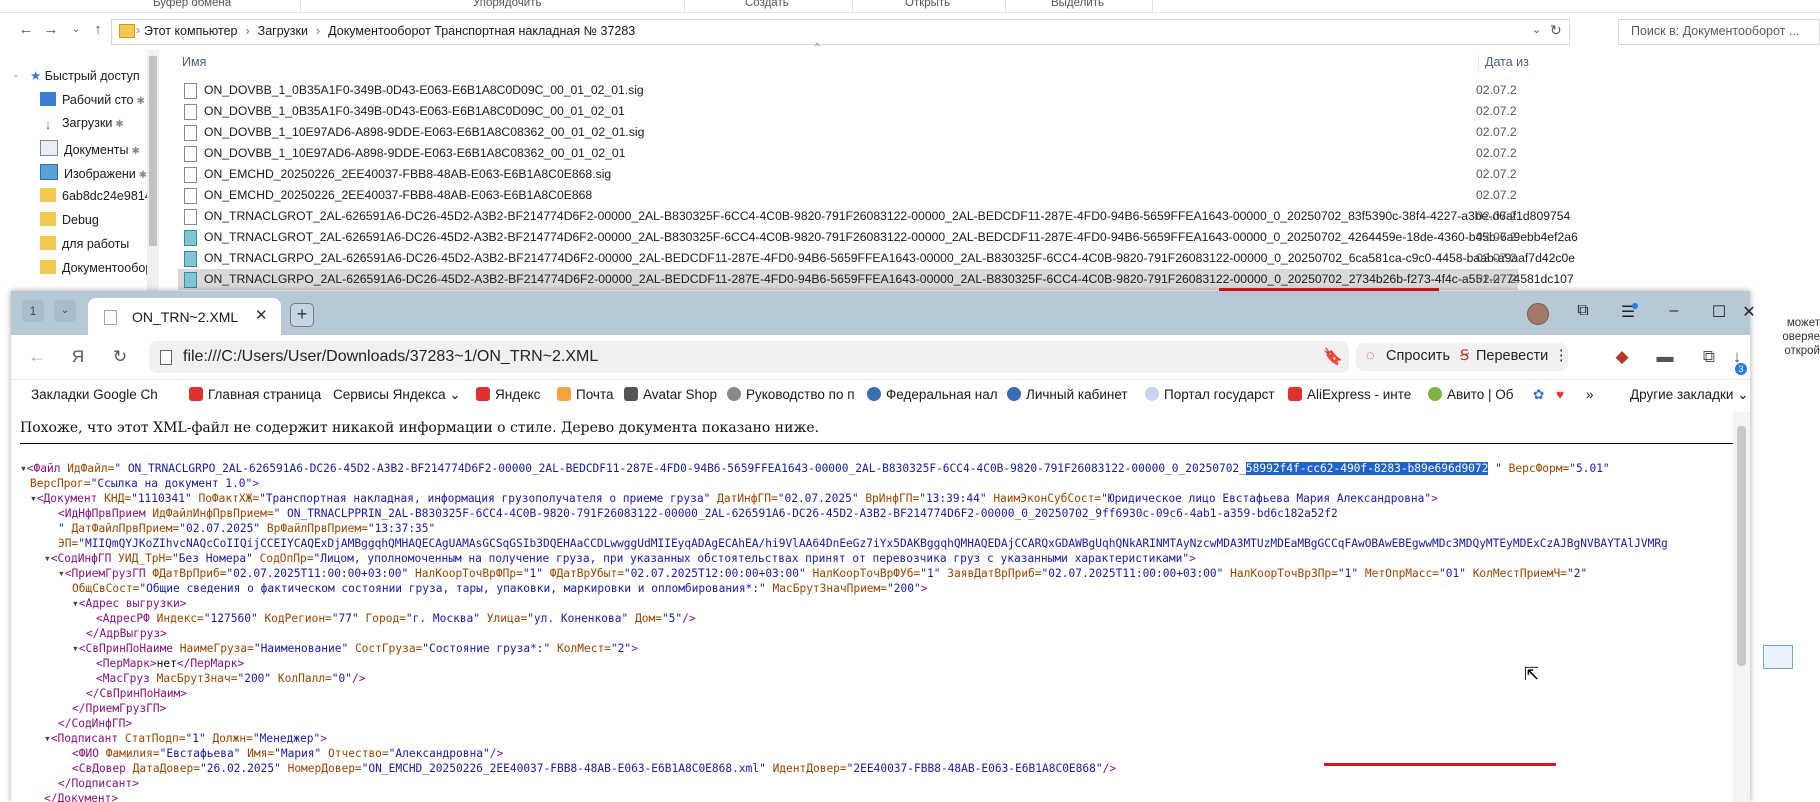 Image resolution: width=1820 pixels, height=802 pixels. Describe the element at coordinates (90, 151) in the screenshot. I see `nav-documents: Документы ✱` at that location.